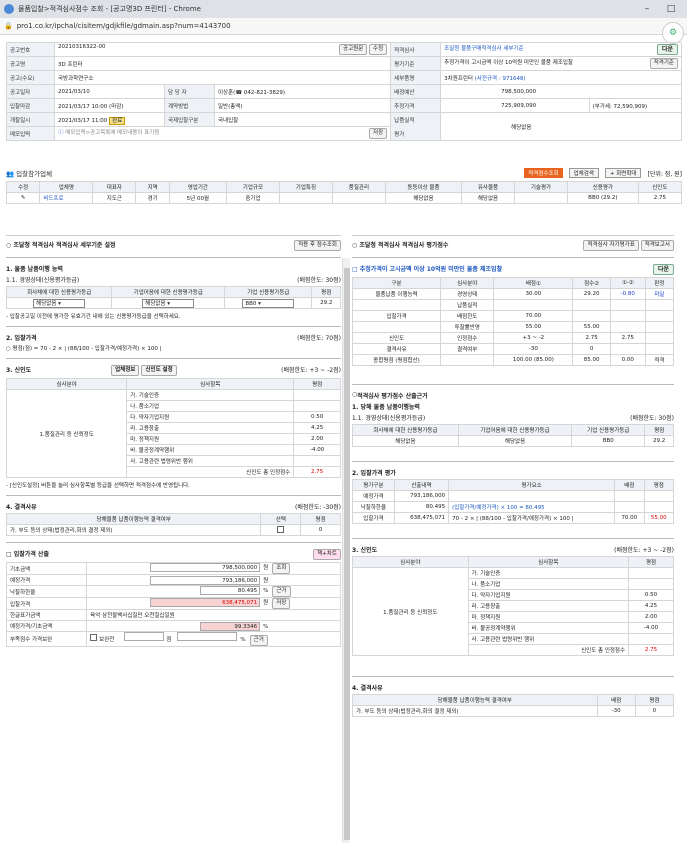 The image size is (687, 843). What do you see at coordinates (500, 79) in the screenshot?
I see `prespec-link: (사전규격 : 971648)` at bounding box center [500, 79].